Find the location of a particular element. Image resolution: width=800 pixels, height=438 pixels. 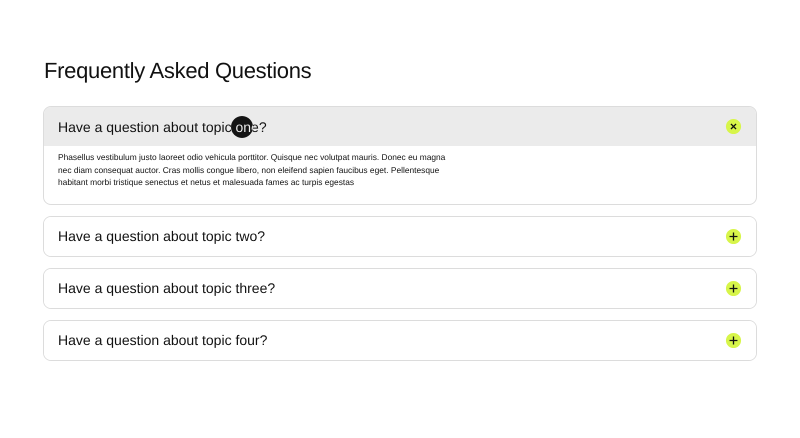

faq-title: Frequently Asked Questions is located at coordinates (178, 71).